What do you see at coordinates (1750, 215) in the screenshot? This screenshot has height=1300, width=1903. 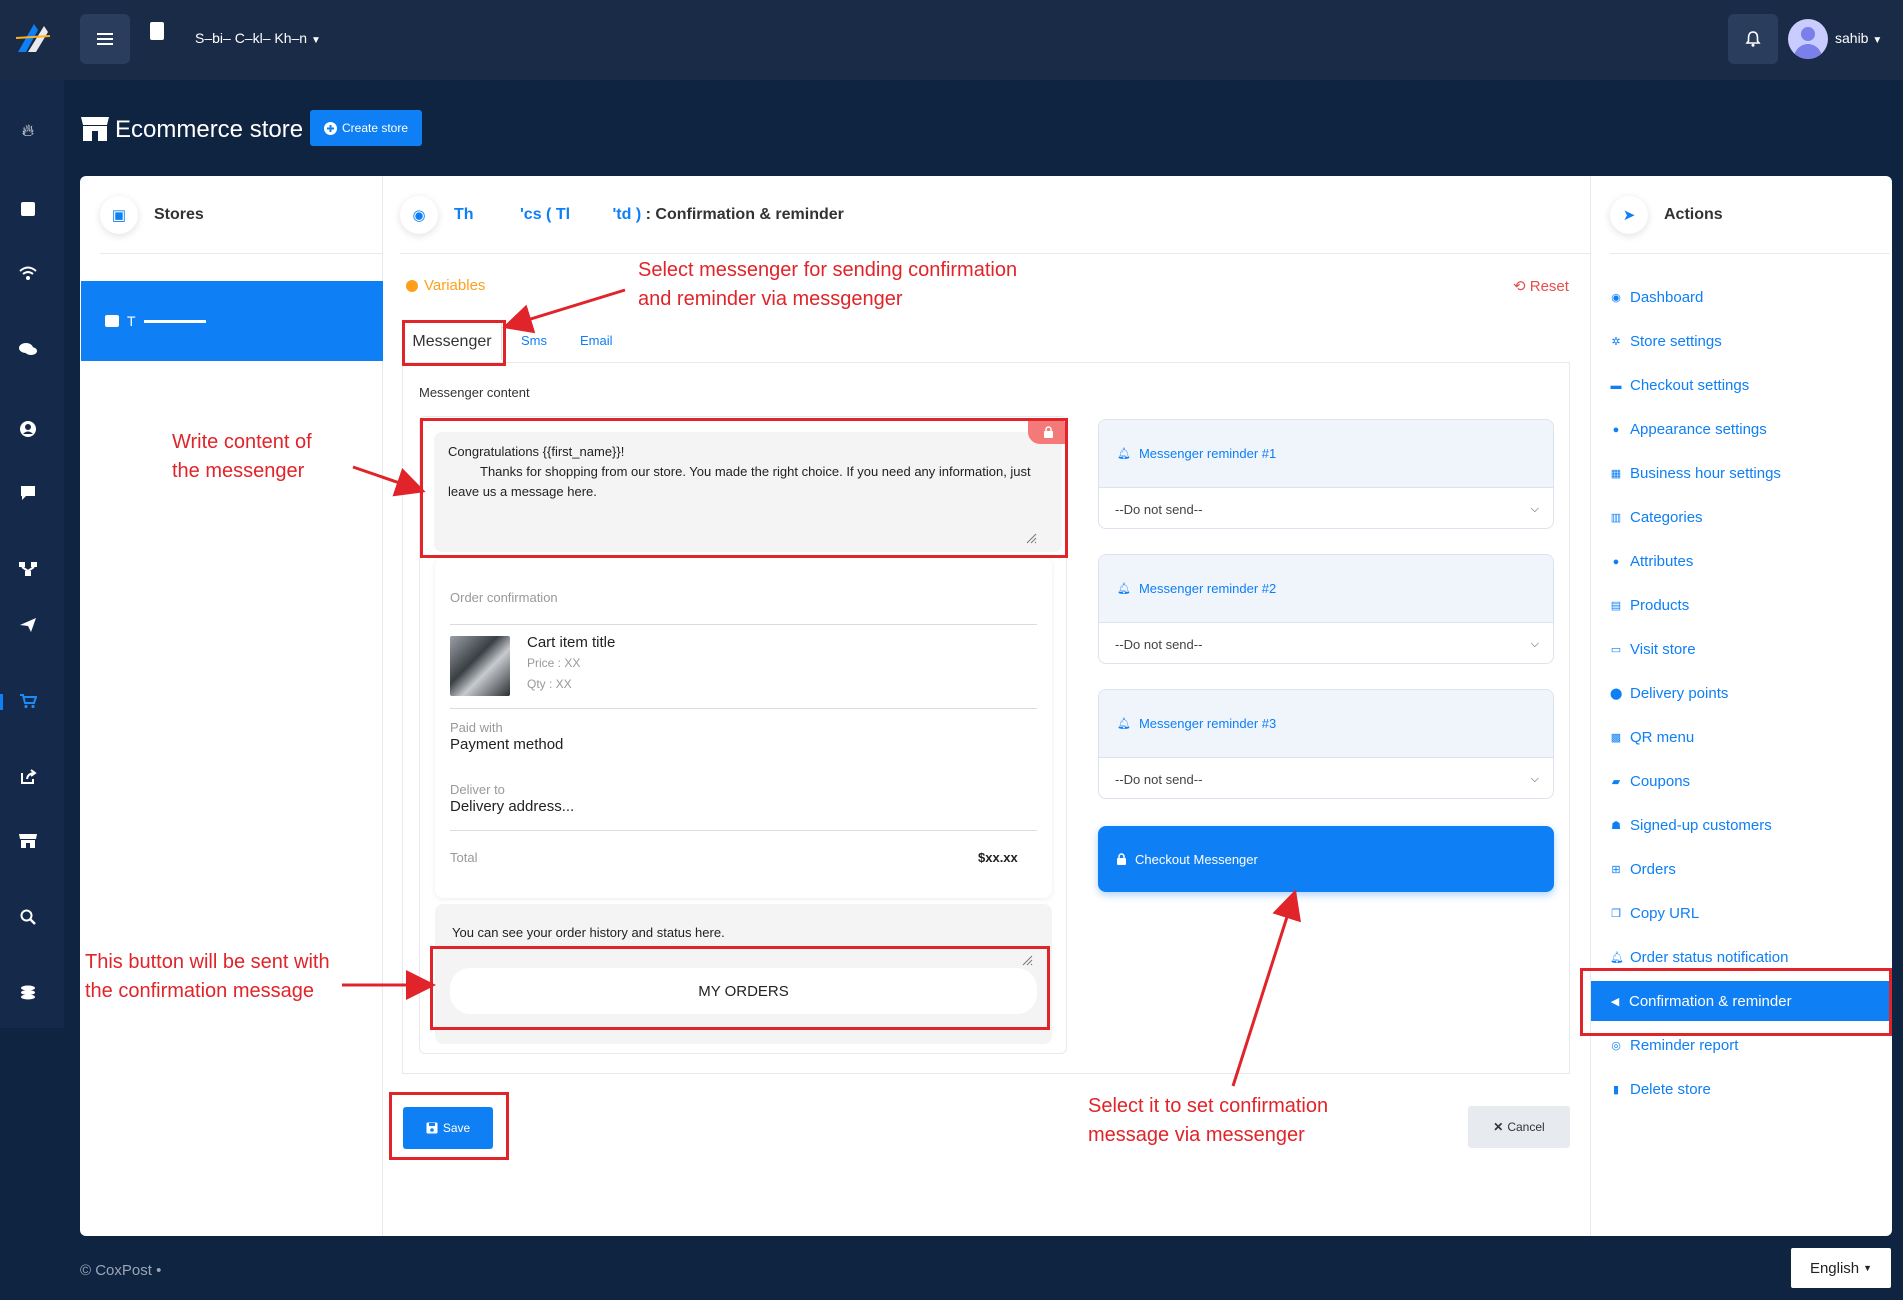 I see `actions-header: ➤ Actions` at bounding box center [1750, 215].